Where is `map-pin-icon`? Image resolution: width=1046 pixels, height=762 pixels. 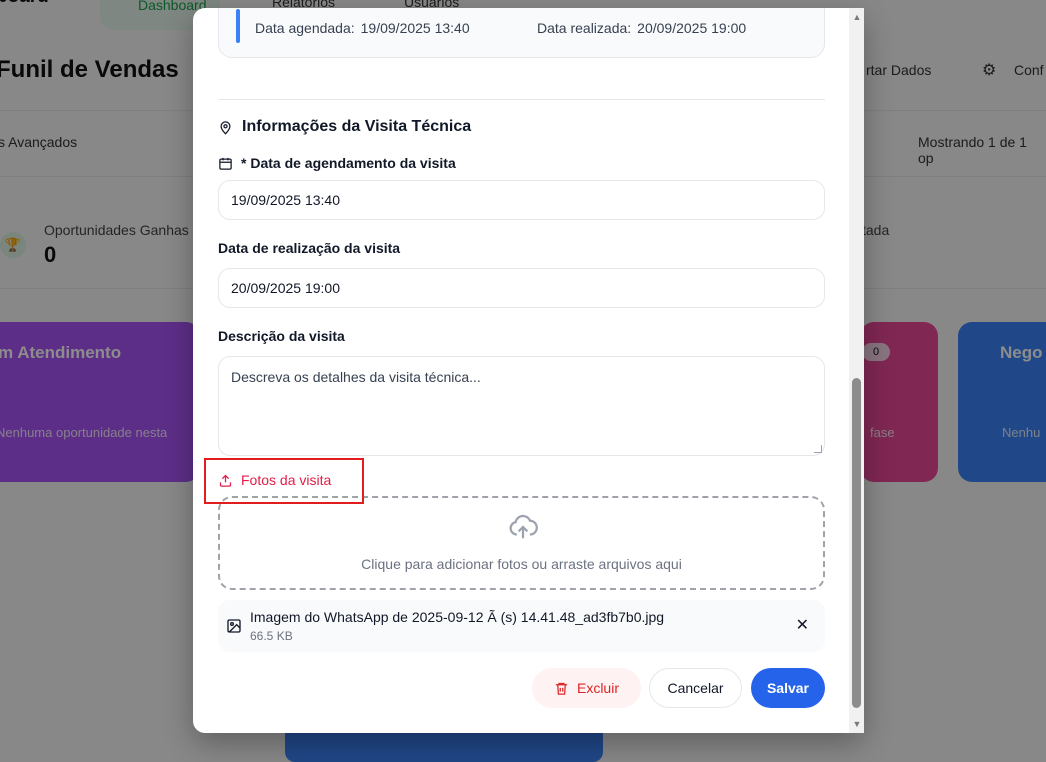
map-pin-icon is located at coordinates (225, 127).